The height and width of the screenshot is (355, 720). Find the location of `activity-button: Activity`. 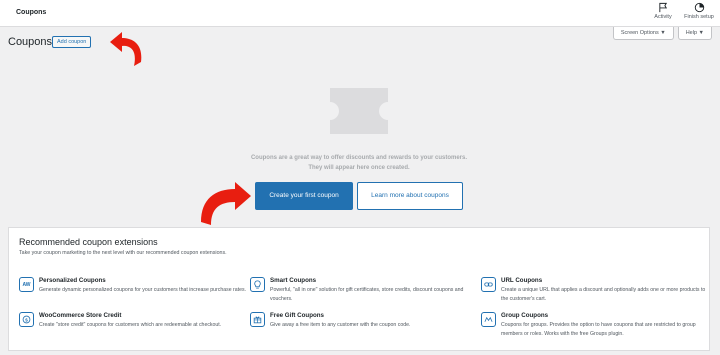

activity-button: Activity is located at coordinates (663, 11).